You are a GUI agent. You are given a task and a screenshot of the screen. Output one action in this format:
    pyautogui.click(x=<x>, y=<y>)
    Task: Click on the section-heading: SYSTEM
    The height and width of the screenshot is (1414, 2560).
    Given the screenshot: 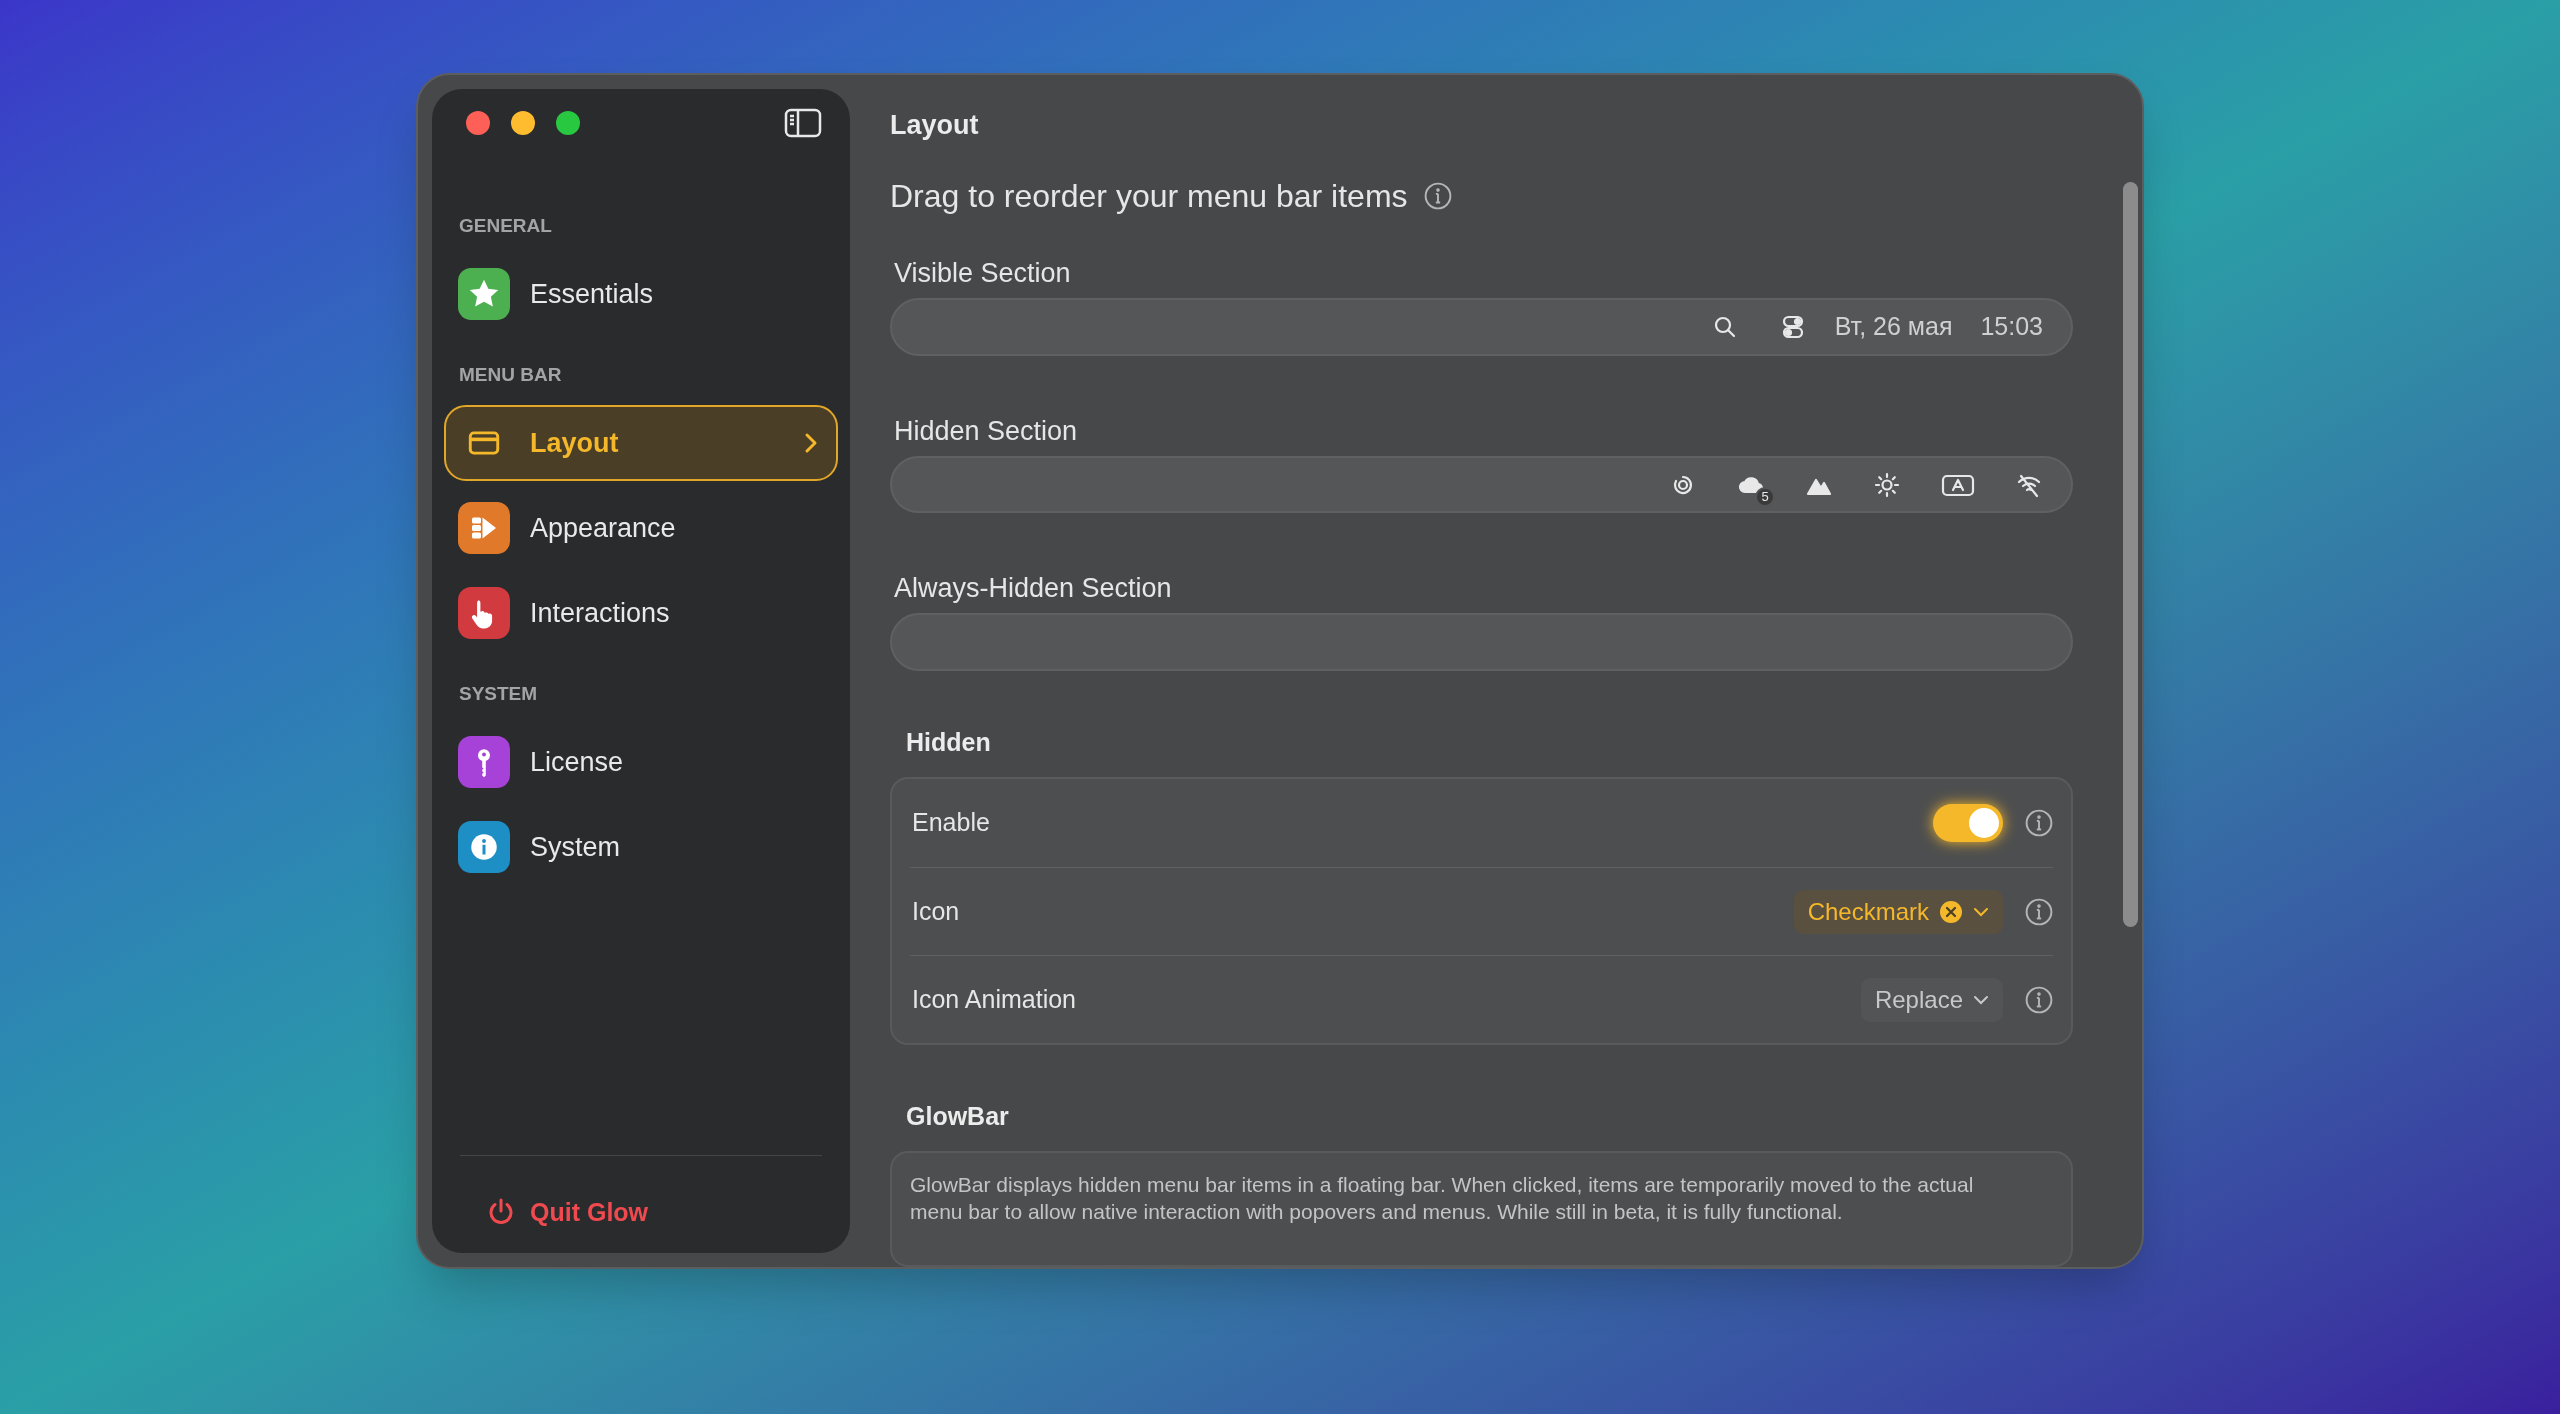 What is the action you would take?
    pyautogui.click(x=498, y=694)
    